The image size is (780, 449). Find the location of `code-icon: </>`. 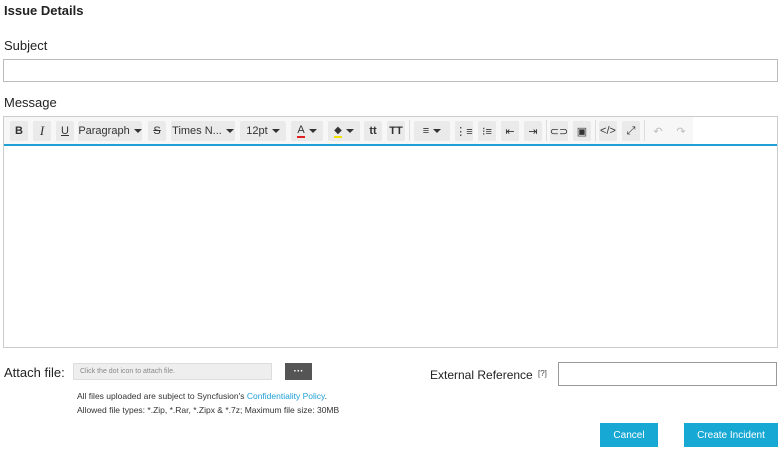

code-icon: </> is located at coordinates (608, 131).